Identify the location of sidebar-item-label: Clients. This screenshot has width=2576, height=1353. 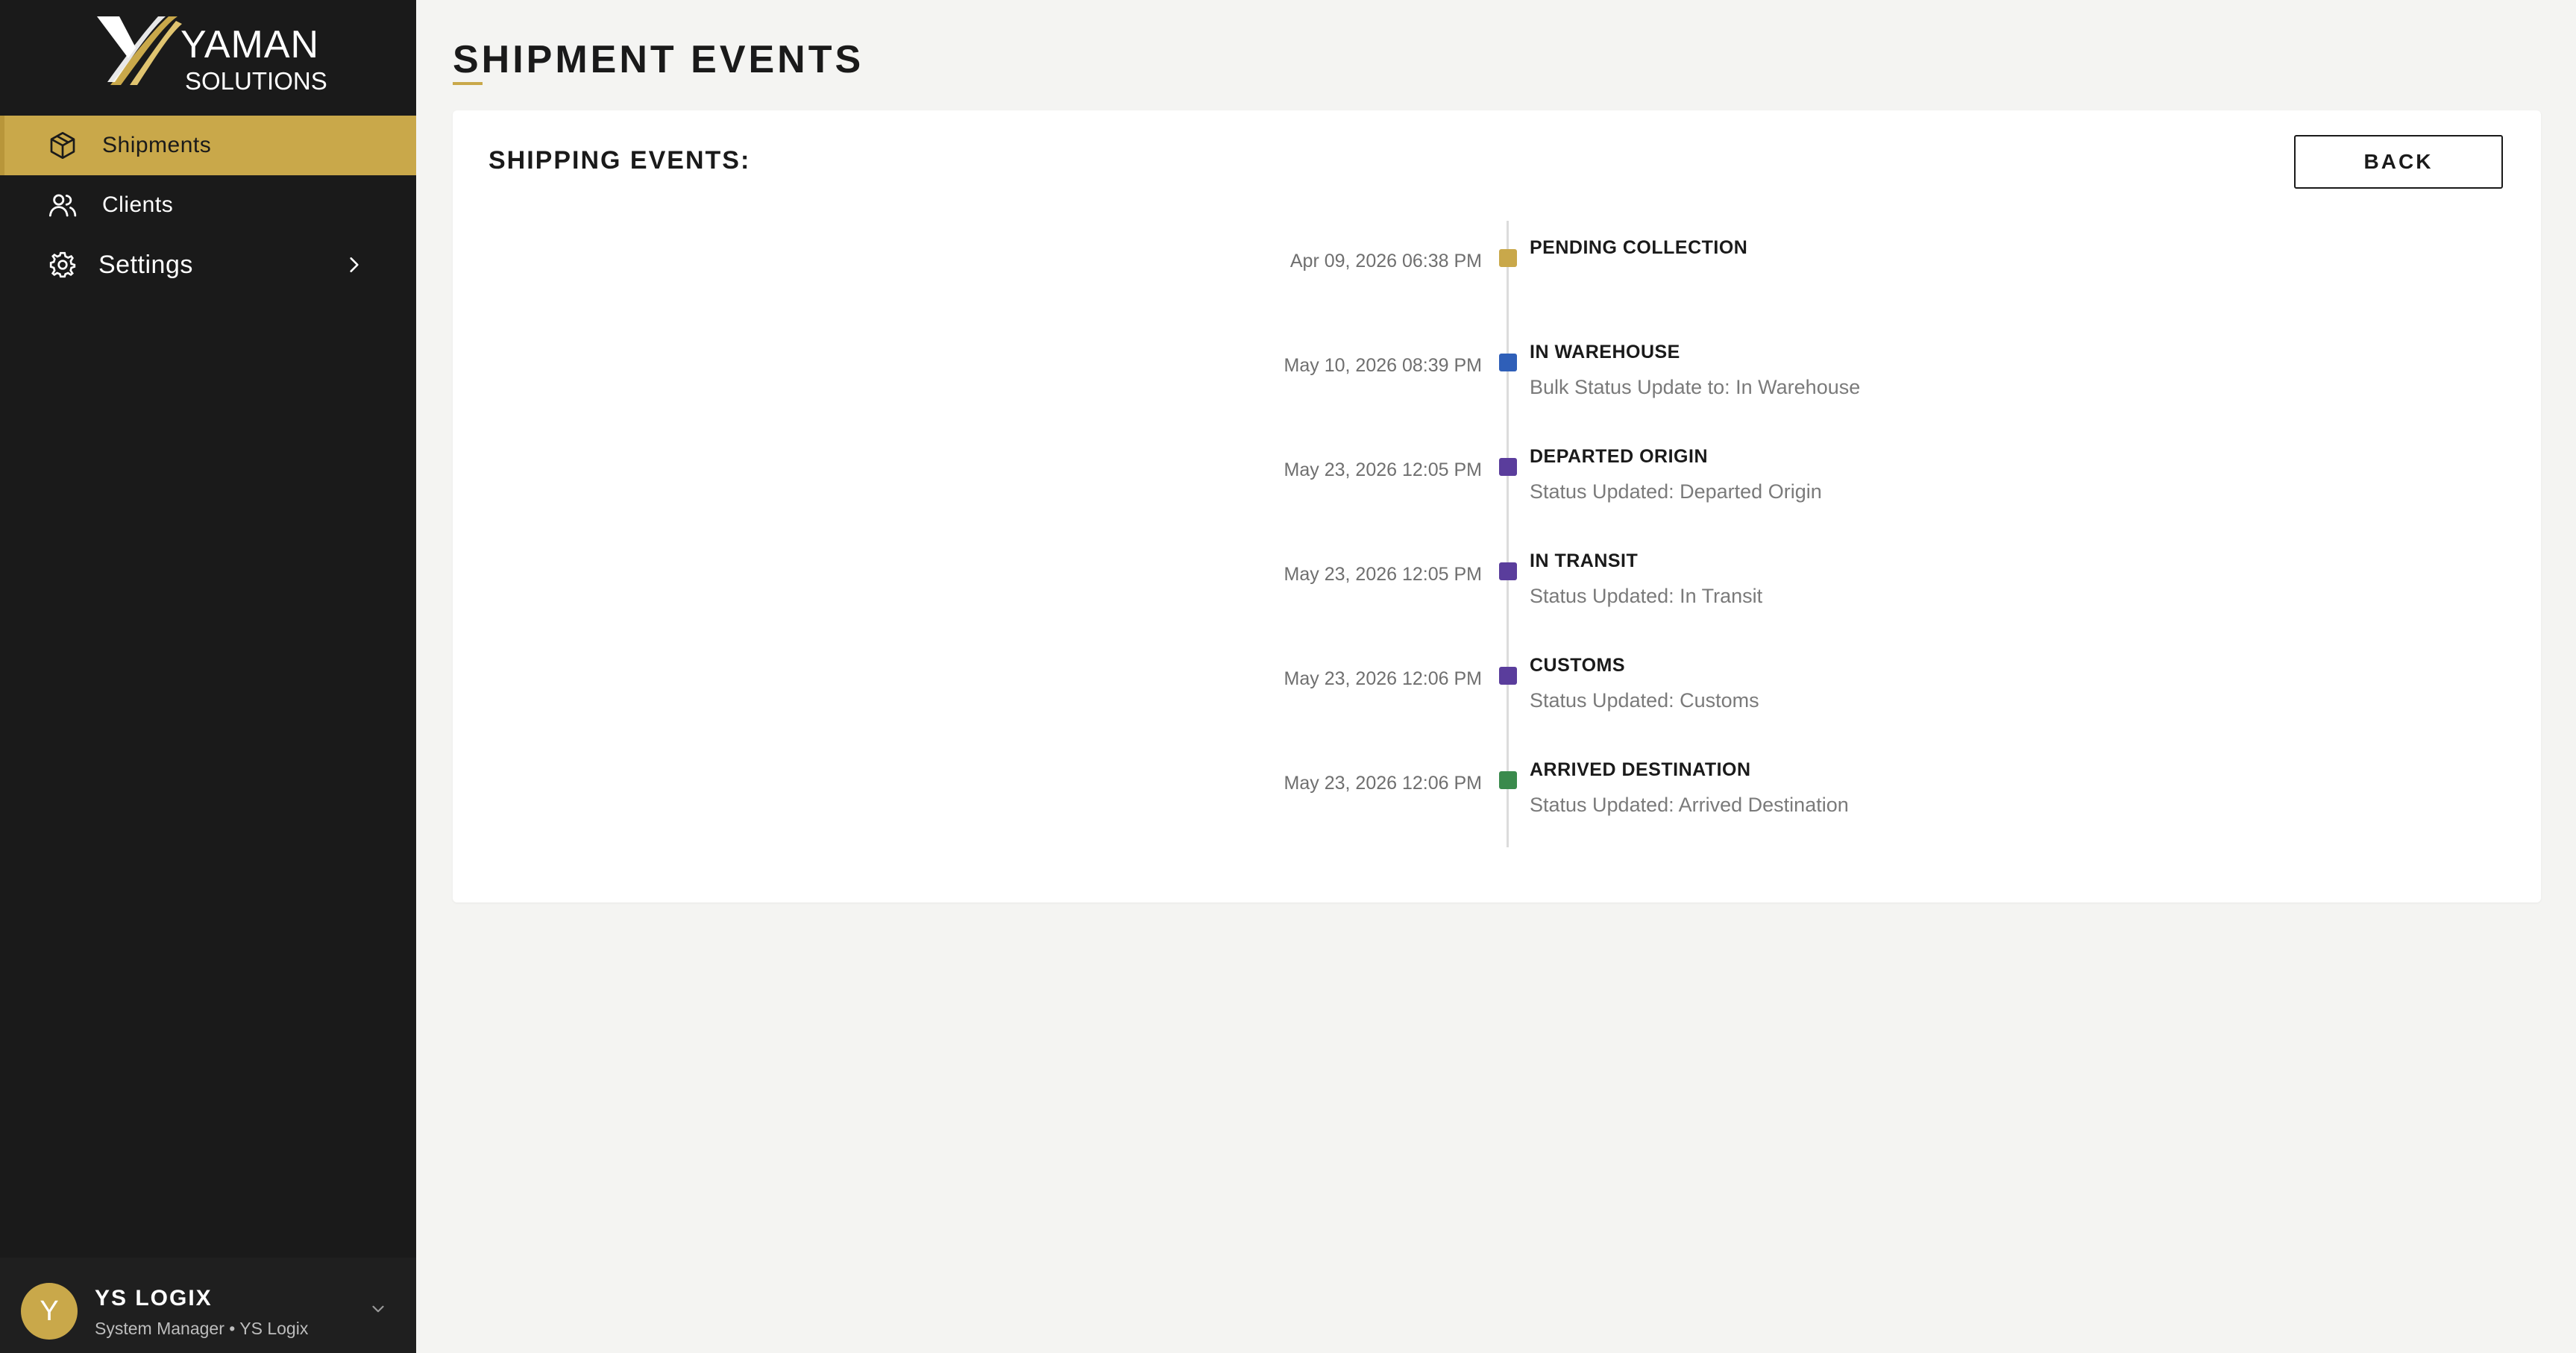
(138, 204).